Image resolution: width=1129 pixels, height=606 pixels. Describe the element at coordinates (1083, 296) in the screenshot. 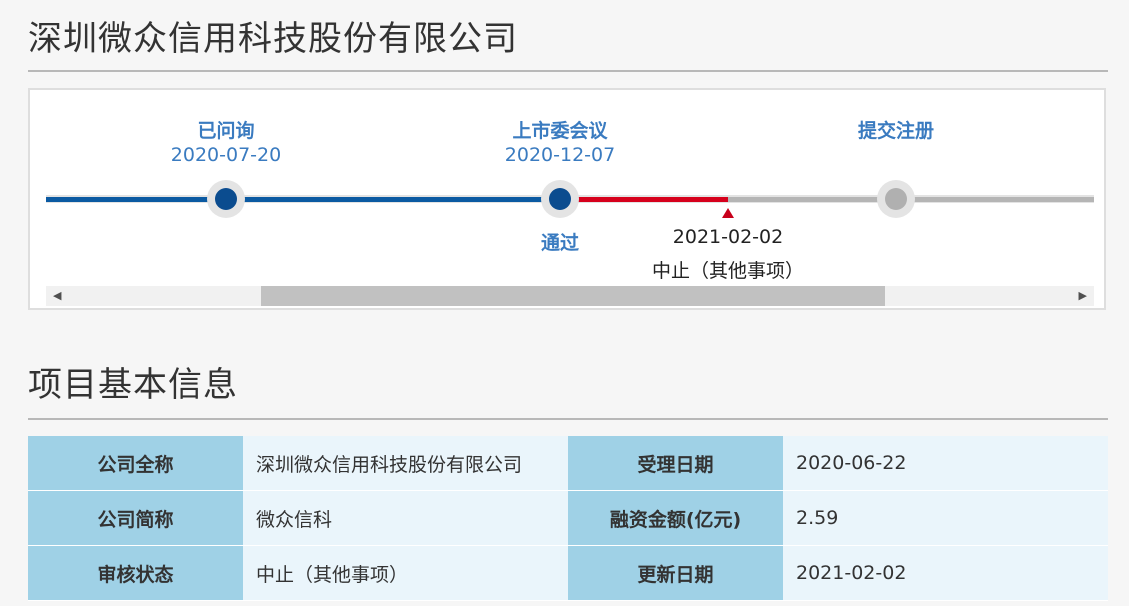

I see `arrow-right-icon: ▶` at that location.